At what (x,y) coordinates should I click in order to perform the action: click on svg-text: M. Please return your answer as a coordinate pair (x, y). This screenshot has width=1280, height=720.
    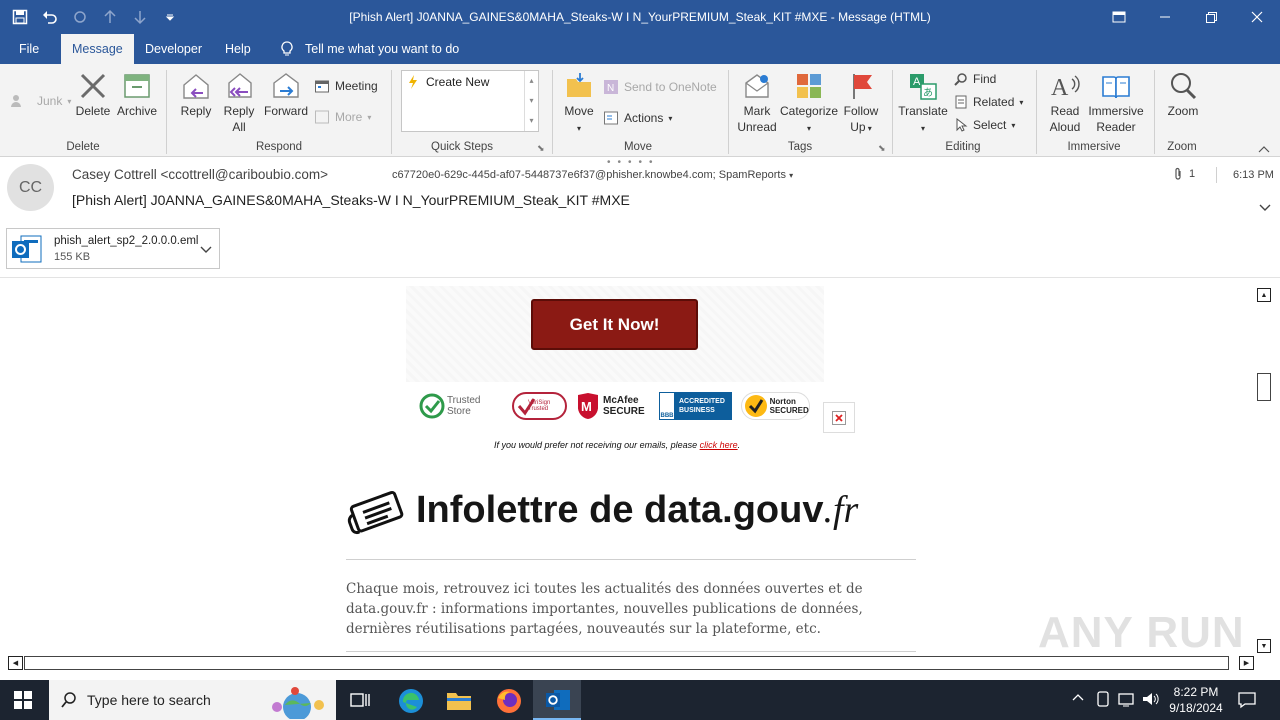
    Looking at the image, I should click on (586, 406).